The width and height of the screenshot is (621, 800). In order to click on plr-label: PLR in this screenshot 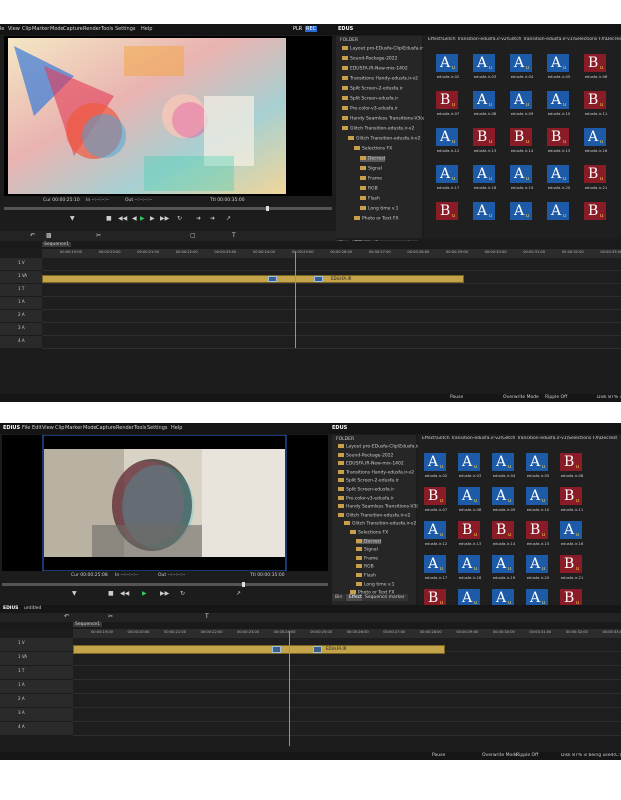, I will do `click(297, 29)`.